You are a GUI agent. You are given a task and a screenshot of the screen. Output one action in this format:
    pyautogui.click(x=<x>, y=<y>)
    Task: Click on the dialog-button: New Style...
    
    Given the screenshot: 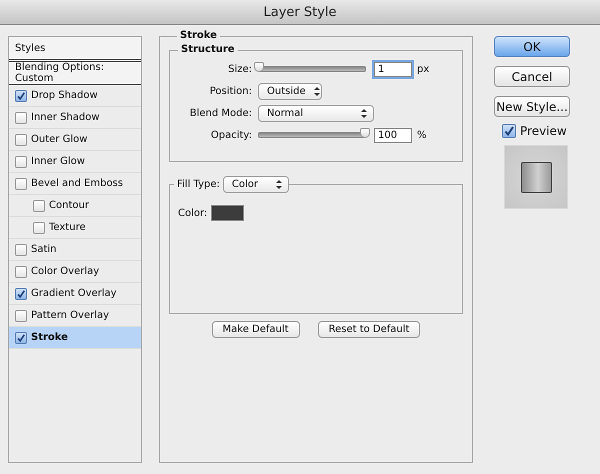 What is the action you would take?
    pyautogui.click(x=532, y=106)
    